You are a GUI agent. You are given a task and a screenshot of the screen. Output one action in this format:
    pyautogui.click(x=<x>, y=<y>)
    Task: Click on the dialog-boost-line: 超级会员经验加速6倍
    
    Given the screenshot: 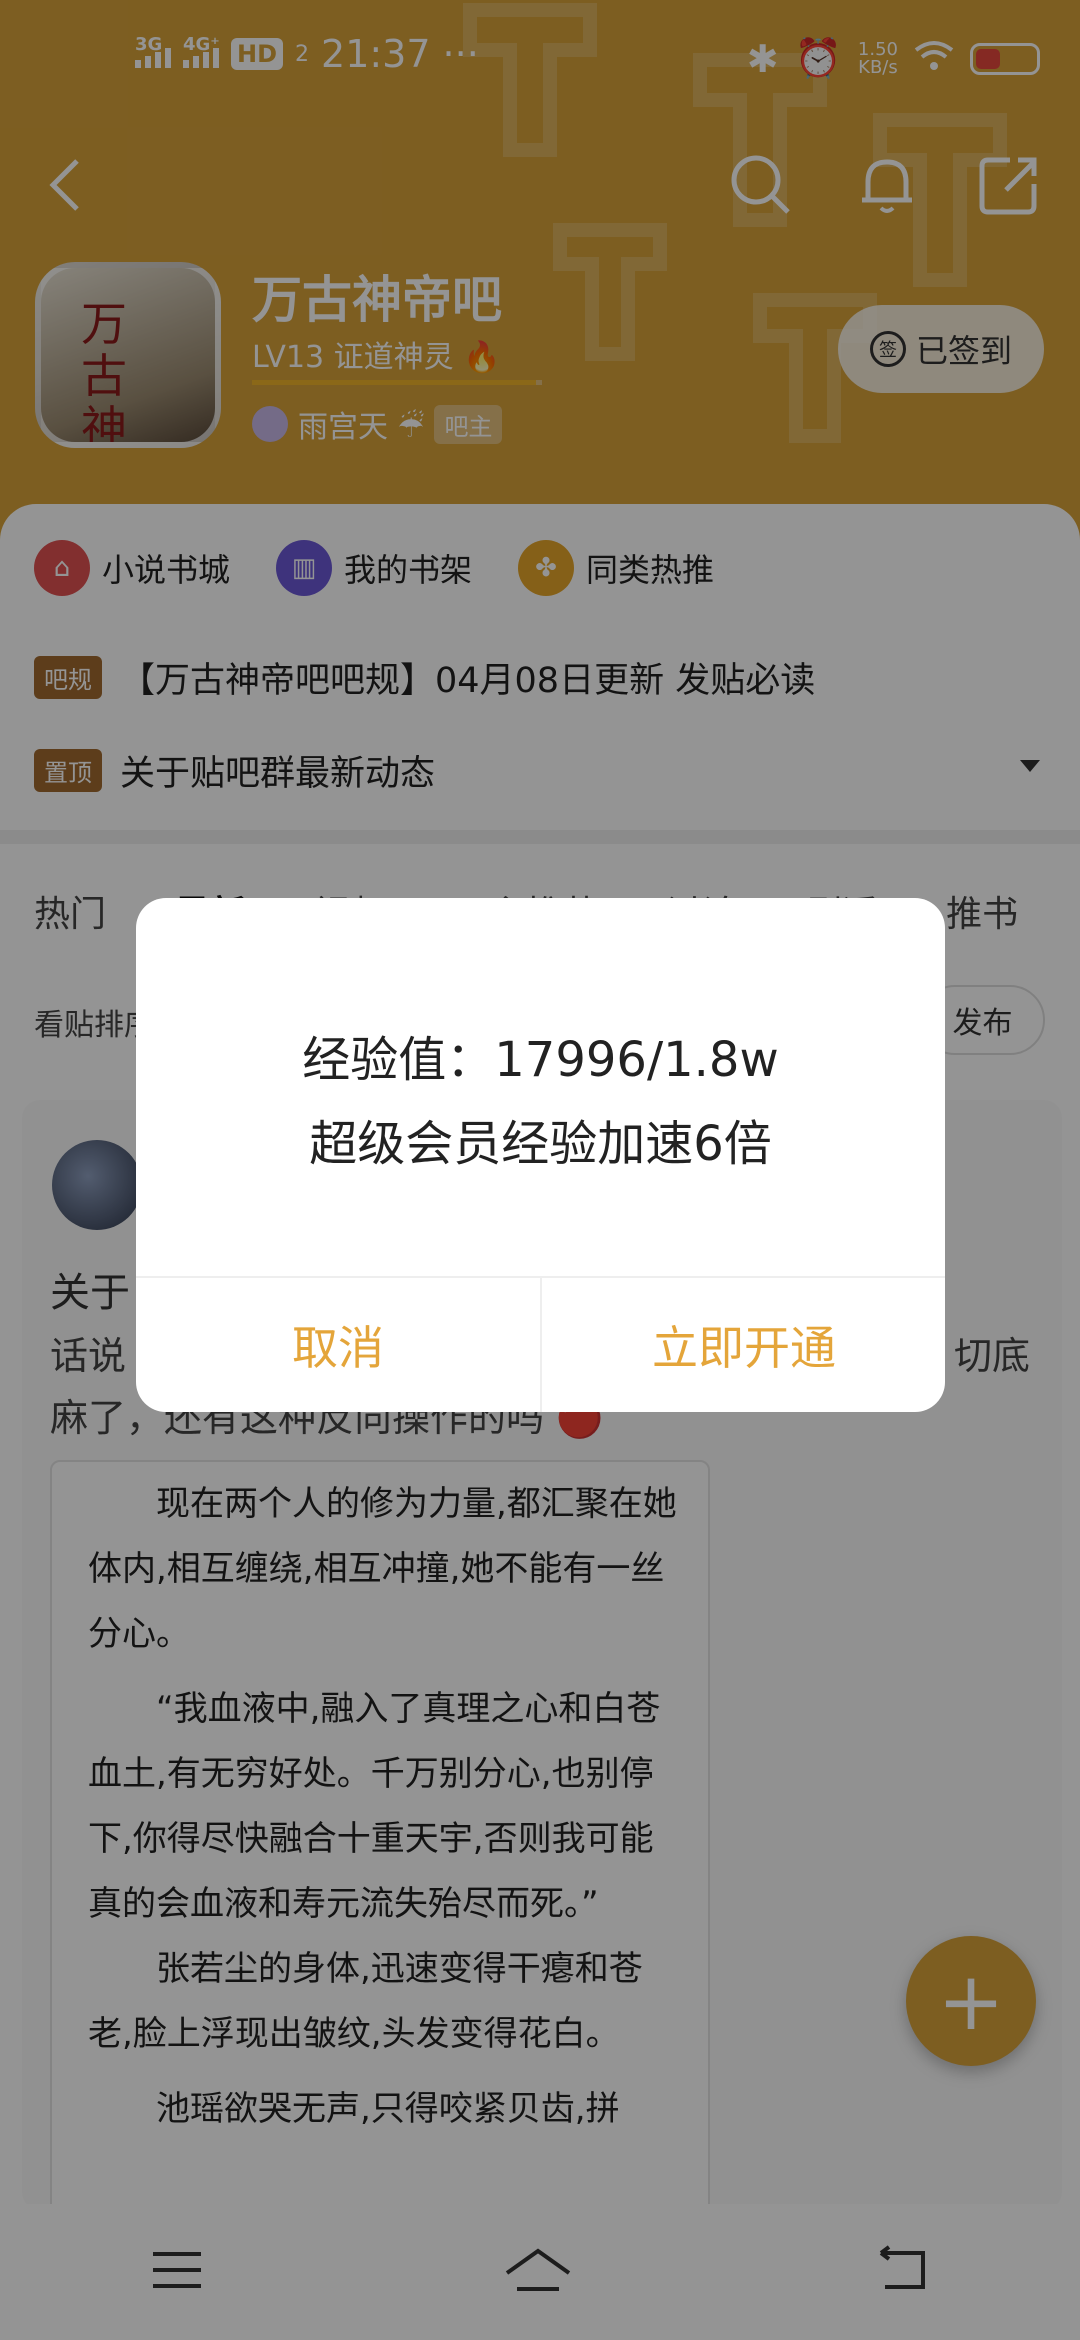 What is the action you would take?
    pyautogui.click(x=540, y=1144)
    